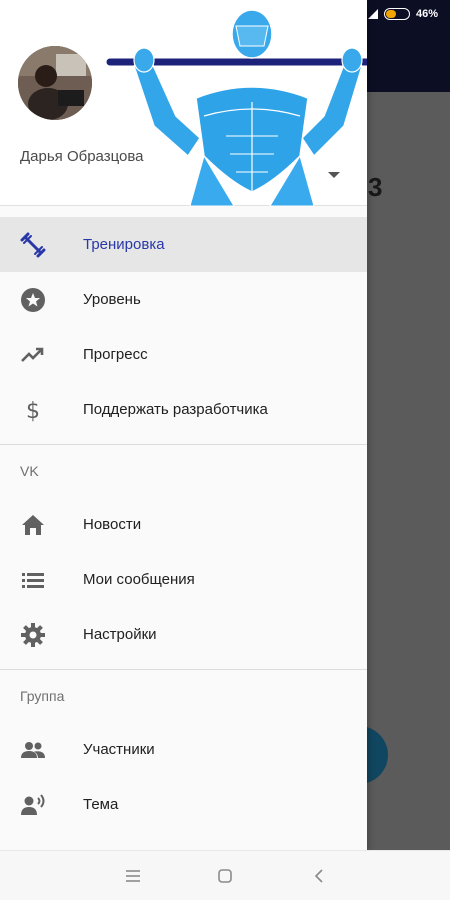 The width and height of the screenshot is (450, 900). Describe the element at coordinates (120, 634) in the screenshot. I see `menu-item-label: Настройки` at that location.